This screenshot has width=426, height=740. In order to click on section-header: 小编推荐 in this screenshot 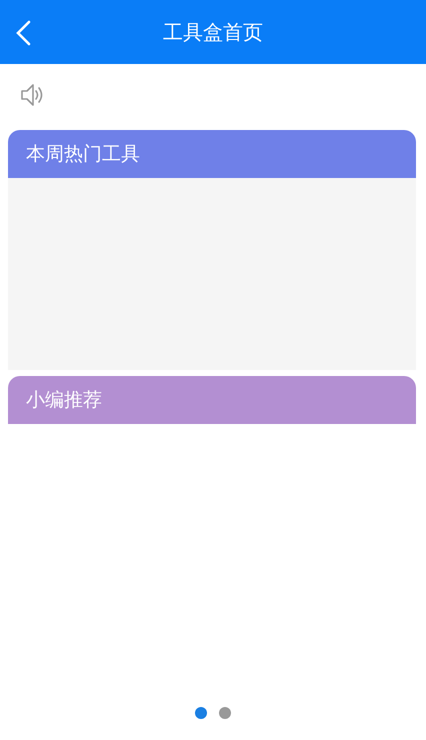, I will do `click(212, 400)`.